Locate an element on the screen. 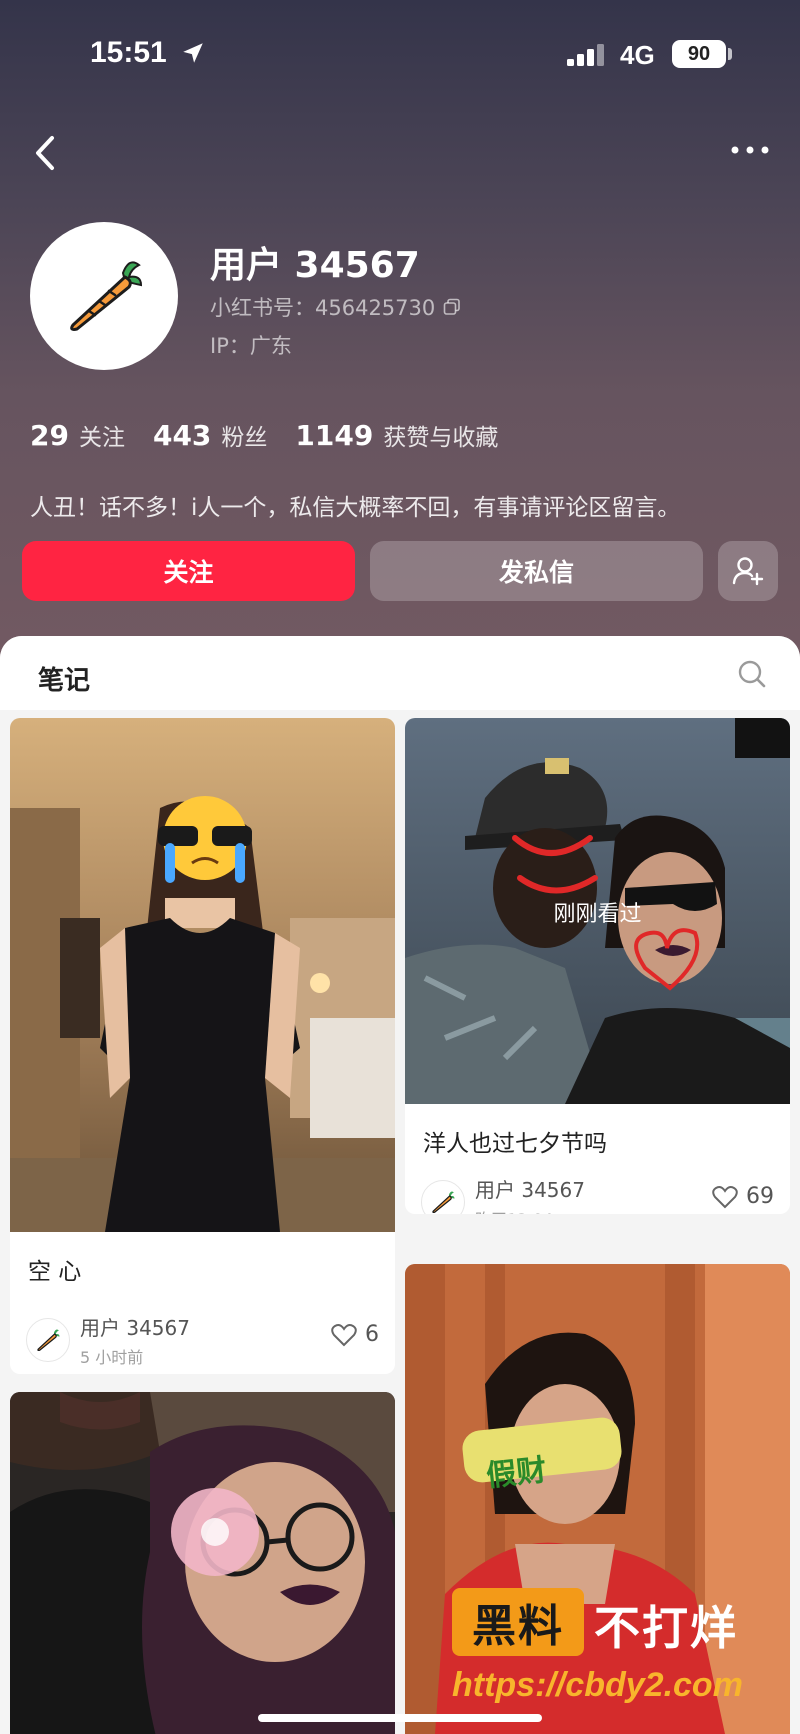 The height and width of the screenshot is (1734, 800). note-author: 用户 34567 昨天13:04 is located at coordinates (503, 1194).